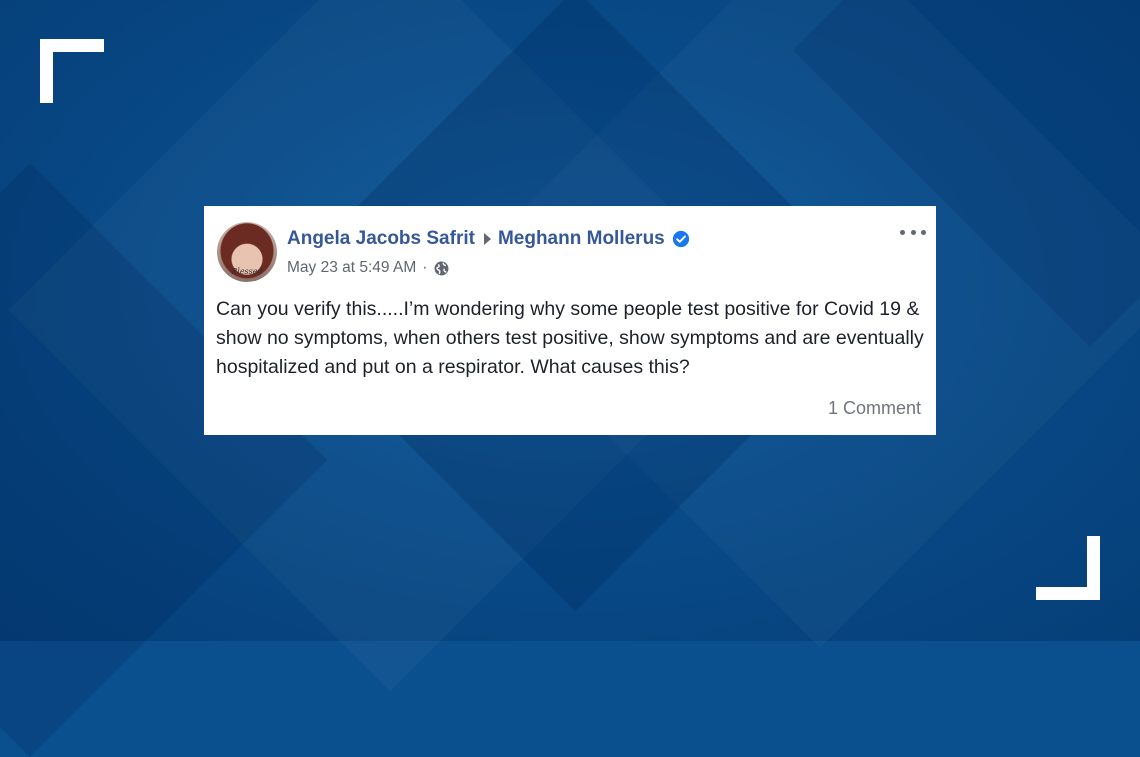 This screenshot has width=1140, height=757. I want to click on recipient-name-link: Meghann Mollerus, so click(581, 239).